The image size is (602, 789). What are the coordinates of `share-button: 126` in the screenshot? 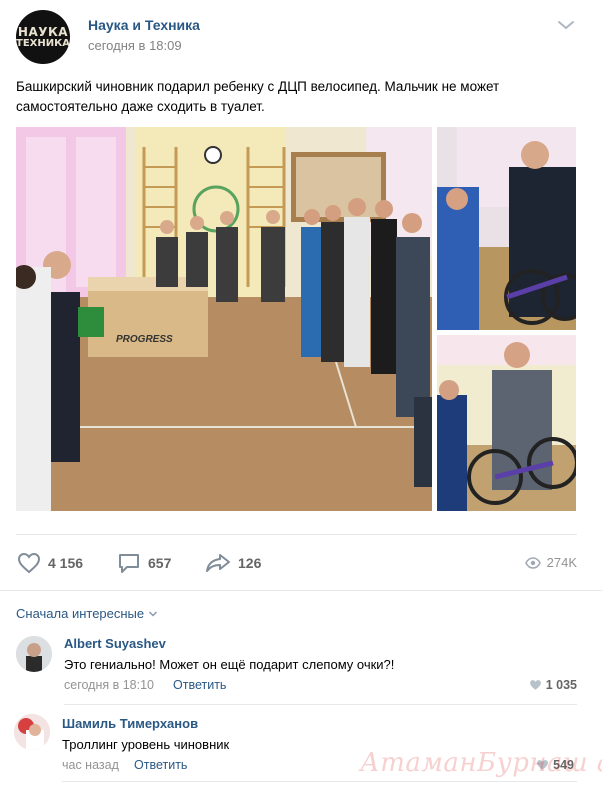 It's located at (233, 563).